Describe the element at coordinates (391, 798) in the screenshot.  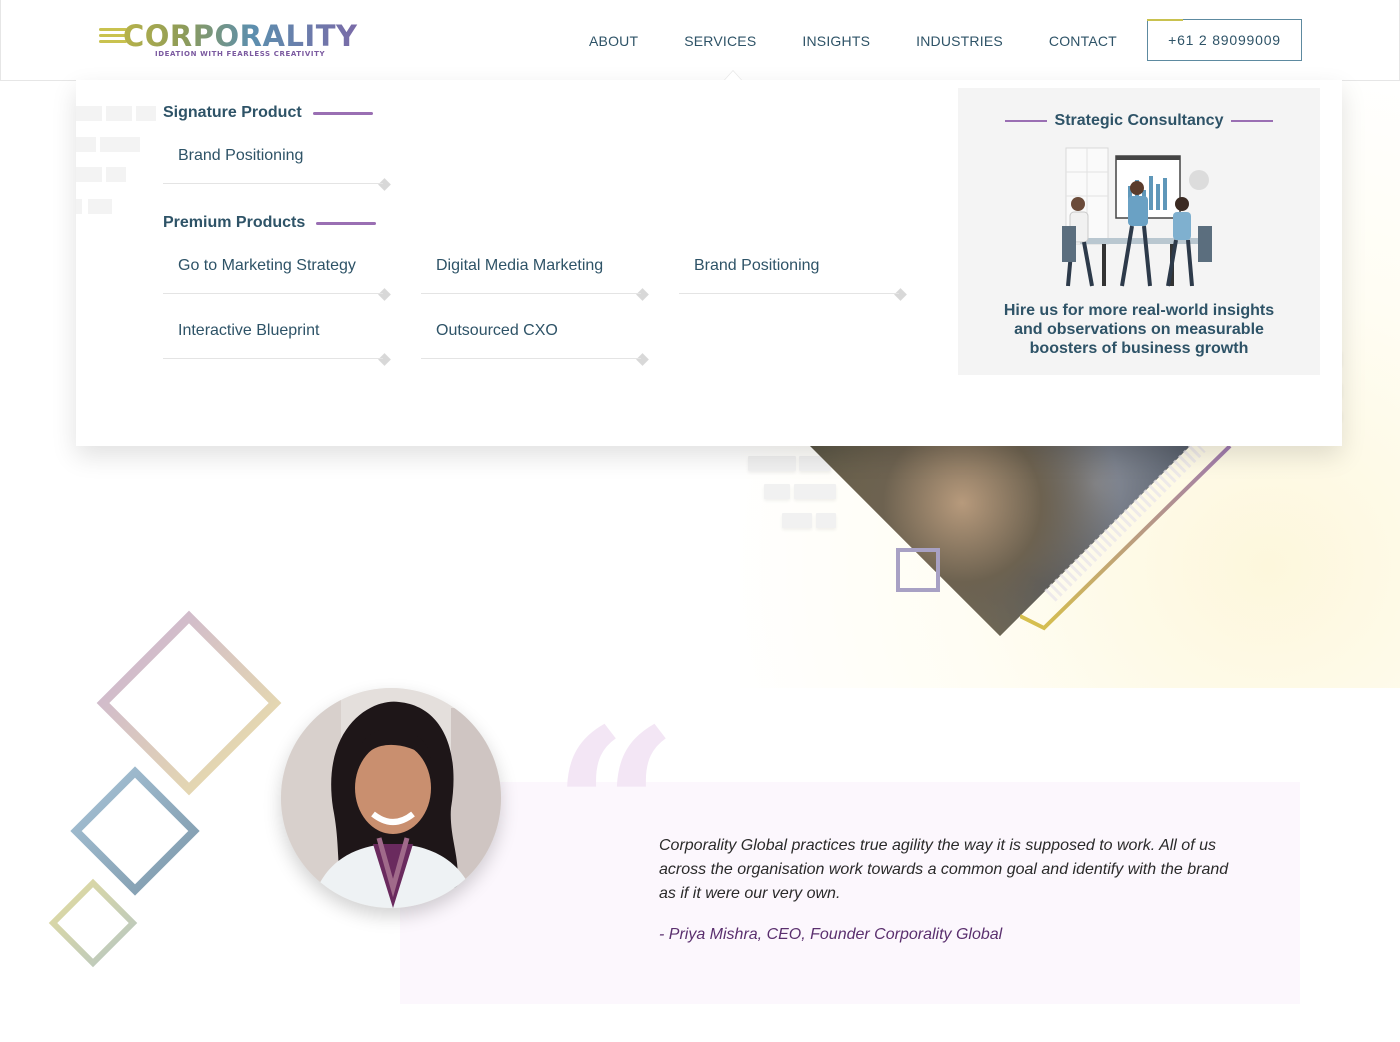
I see `testimonial-avatar` at that location.